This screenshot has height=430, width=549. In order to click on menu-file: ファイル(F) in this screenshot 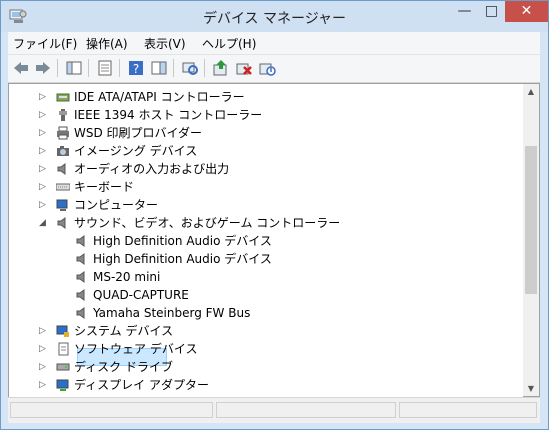, I will do `click(45, 43)`.